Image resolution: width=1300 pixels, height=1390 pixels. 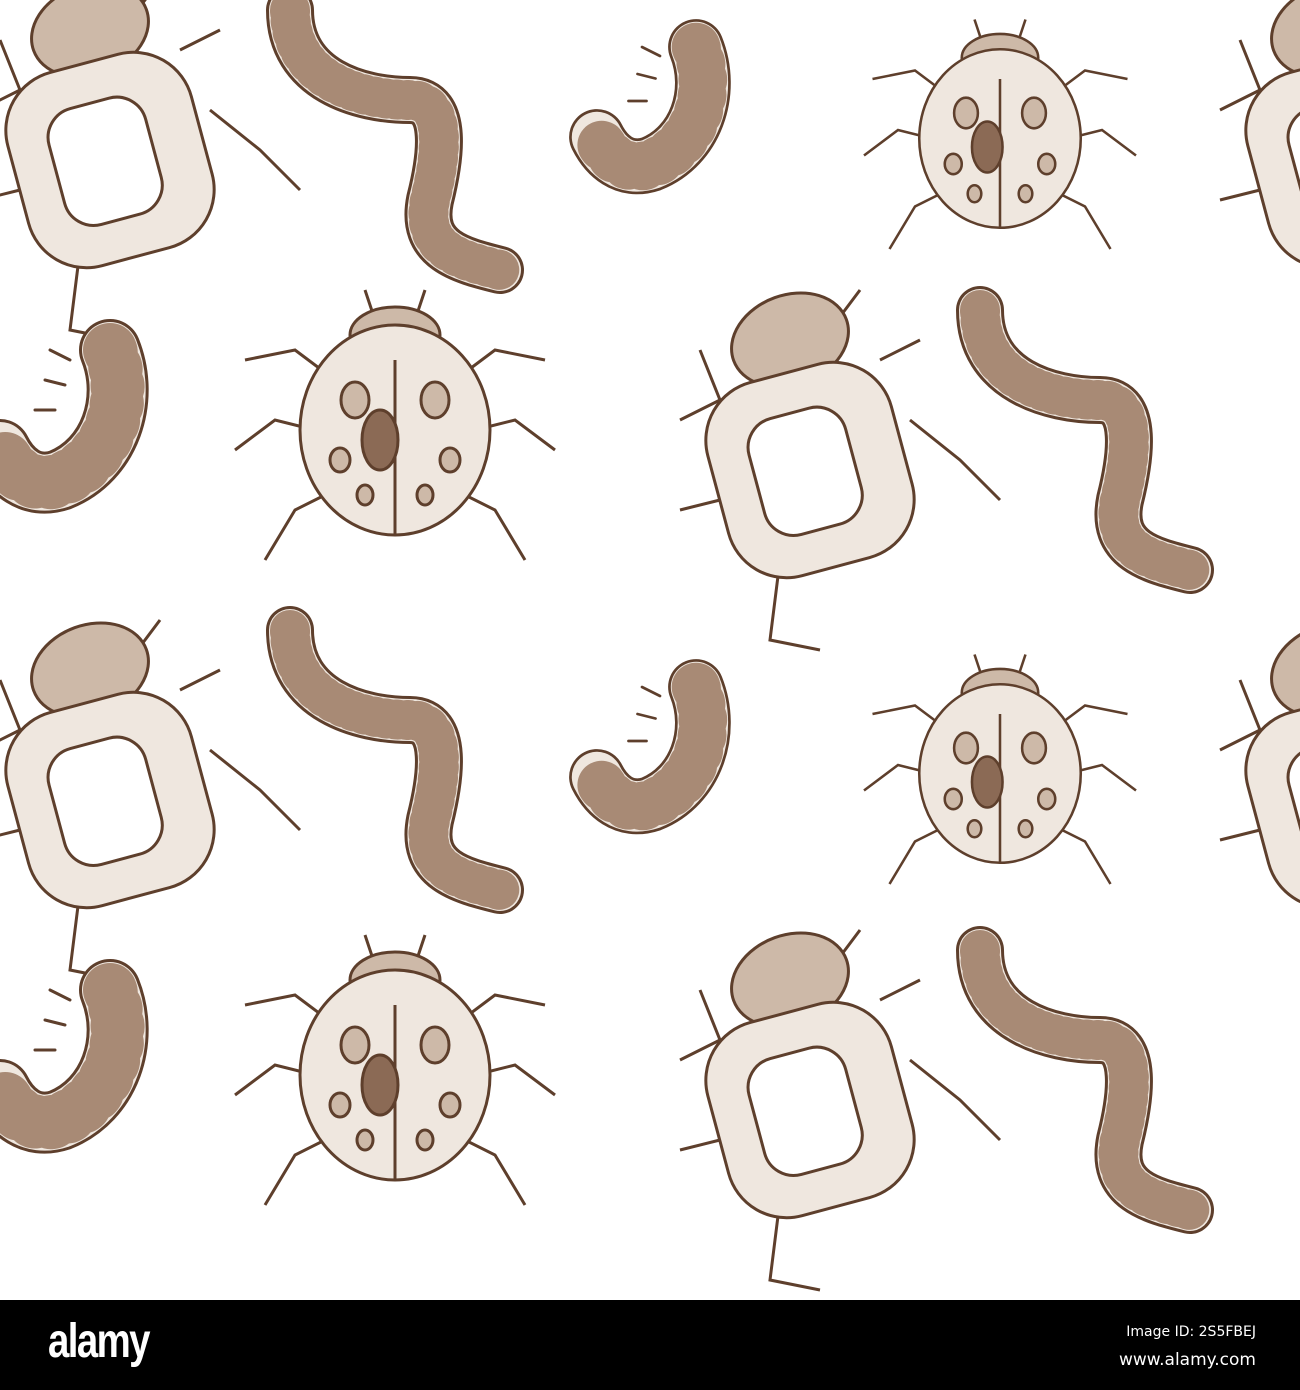 What do you see at coordinates (99, 1341) in the screenshot?
I see `alamy-logo: alamy` at bounding box center [99, 1341].